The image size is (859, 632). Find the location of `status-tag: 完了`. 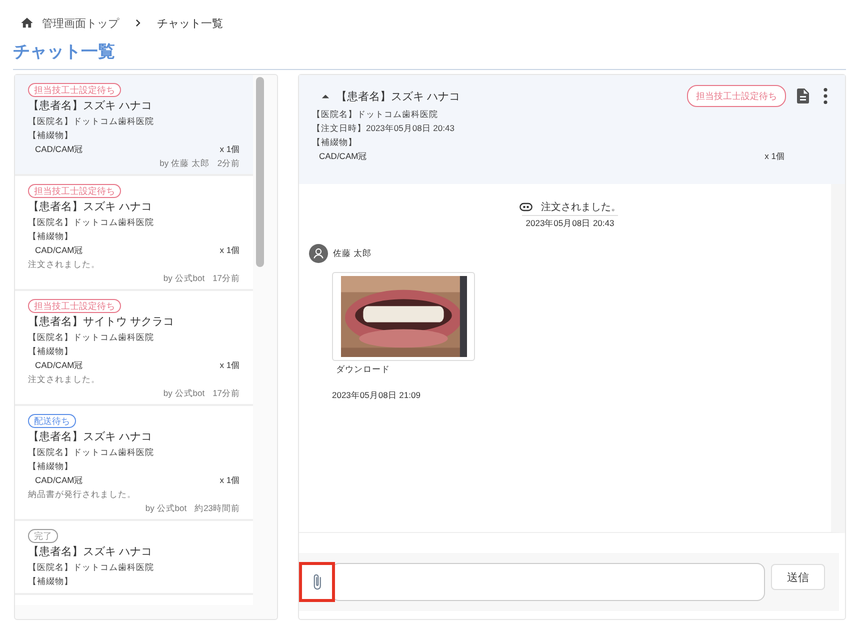

status-tag: 完了 is located at coordinates (43, 536).